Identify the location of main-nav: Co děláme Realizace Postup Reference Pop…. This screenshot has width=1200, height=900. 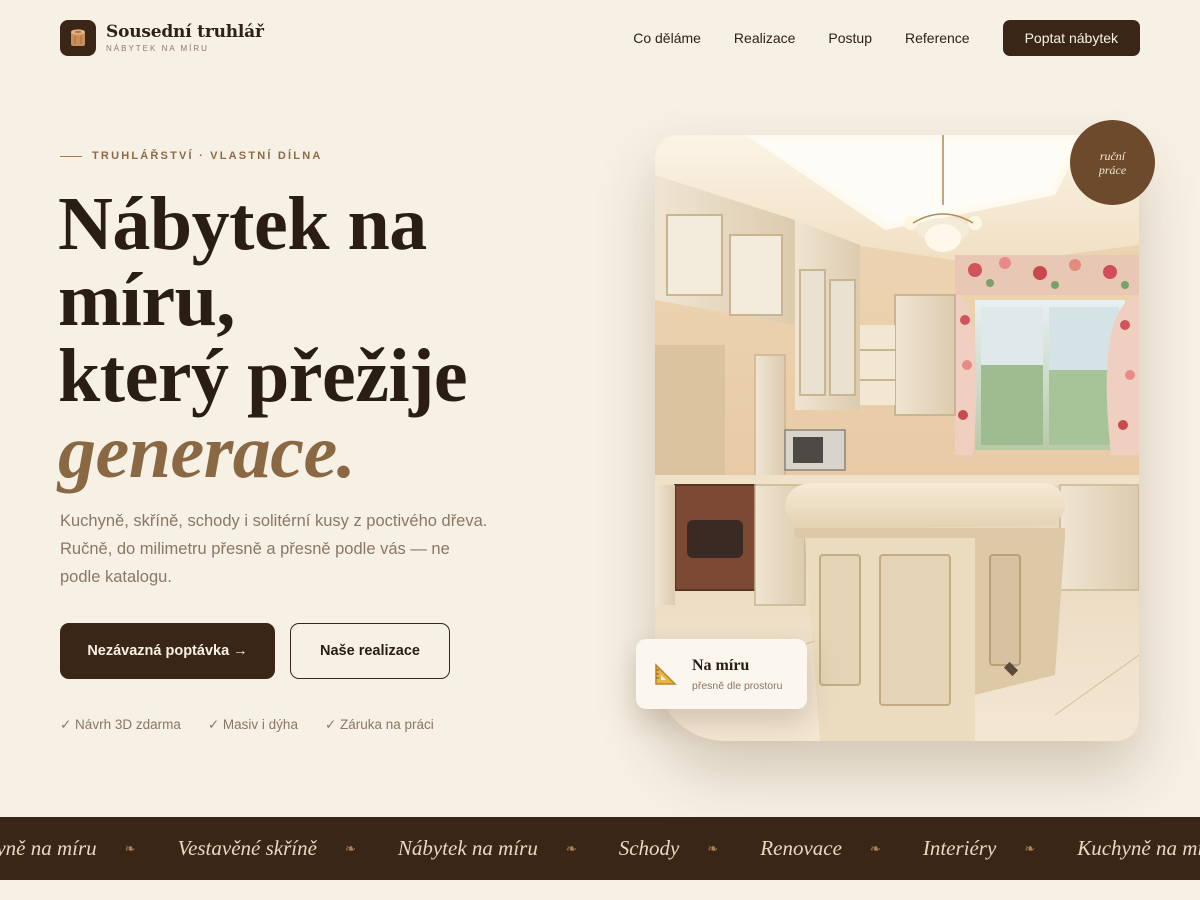
(886, 38).